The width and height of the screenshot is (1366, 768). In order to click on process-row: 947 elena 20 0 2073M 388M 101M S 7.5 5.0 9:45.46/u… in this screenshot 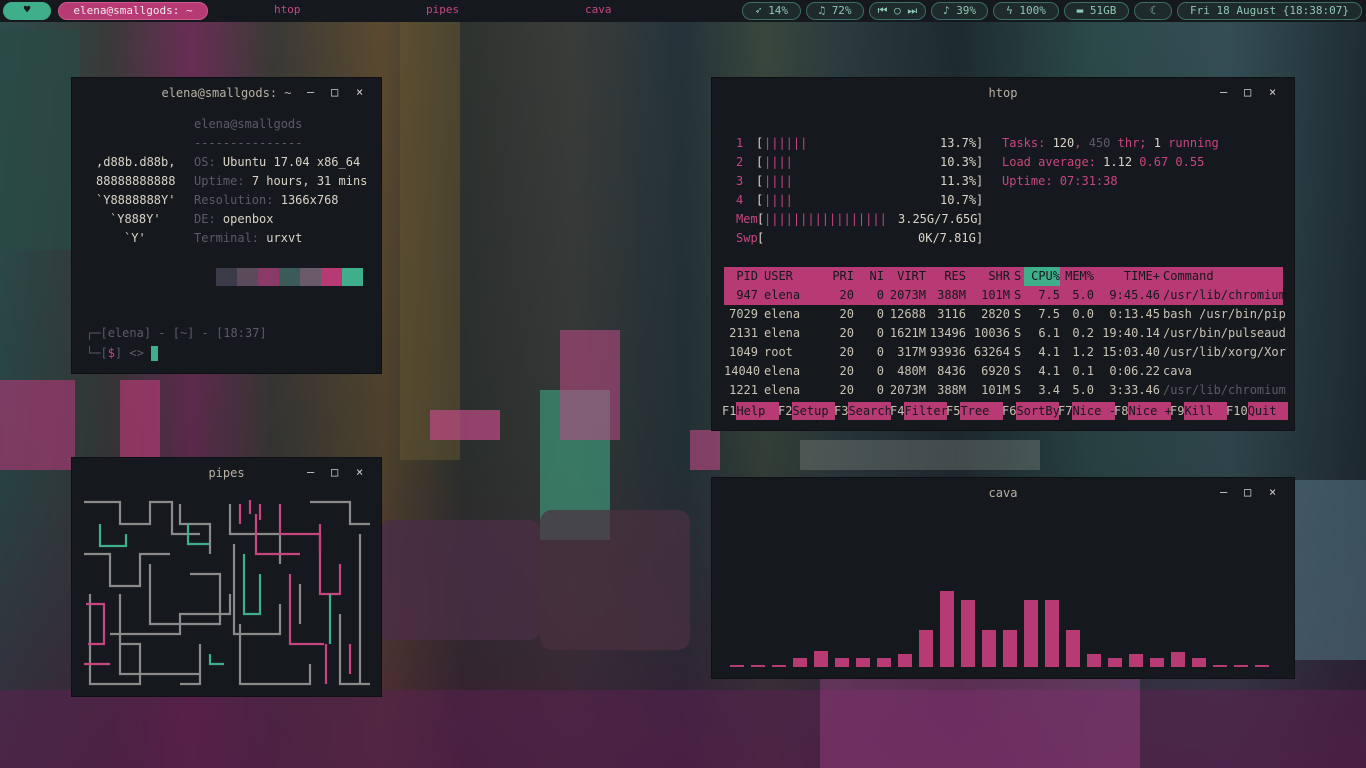, I will do `click(1005, 295)`.